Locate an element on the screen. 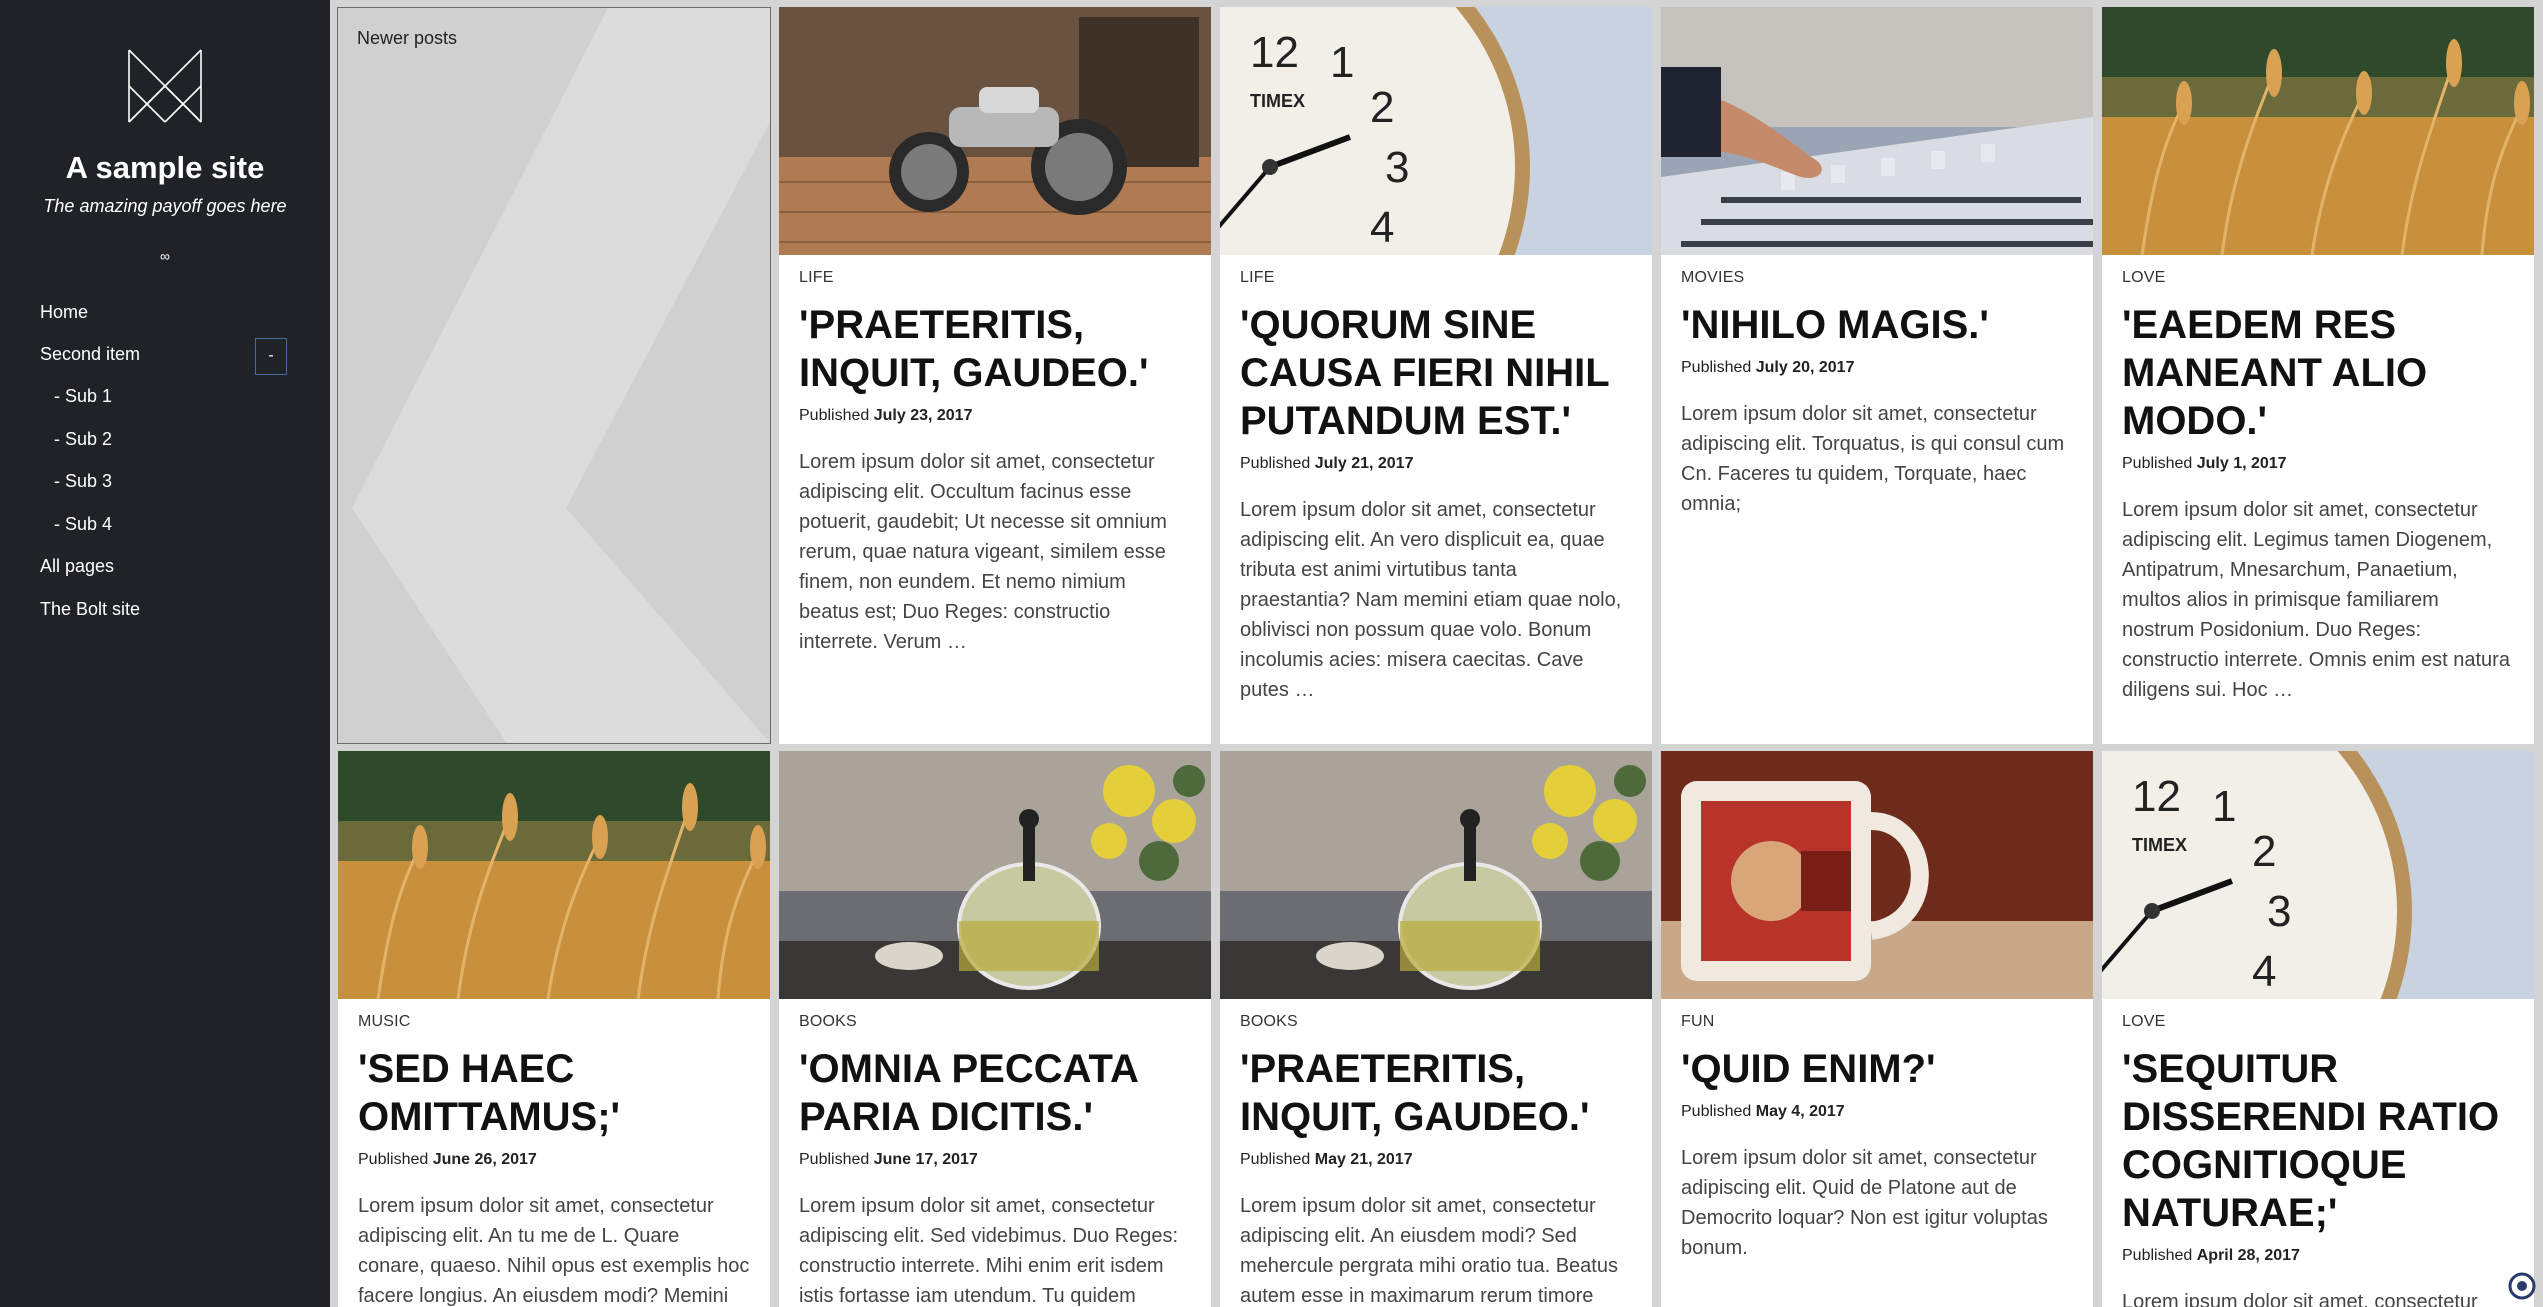 This screenshot has width=2543, height=1307. post-title: 'OMNIA PECCATA PARIA DICITIS.' is located at coordinates (995, 1093).